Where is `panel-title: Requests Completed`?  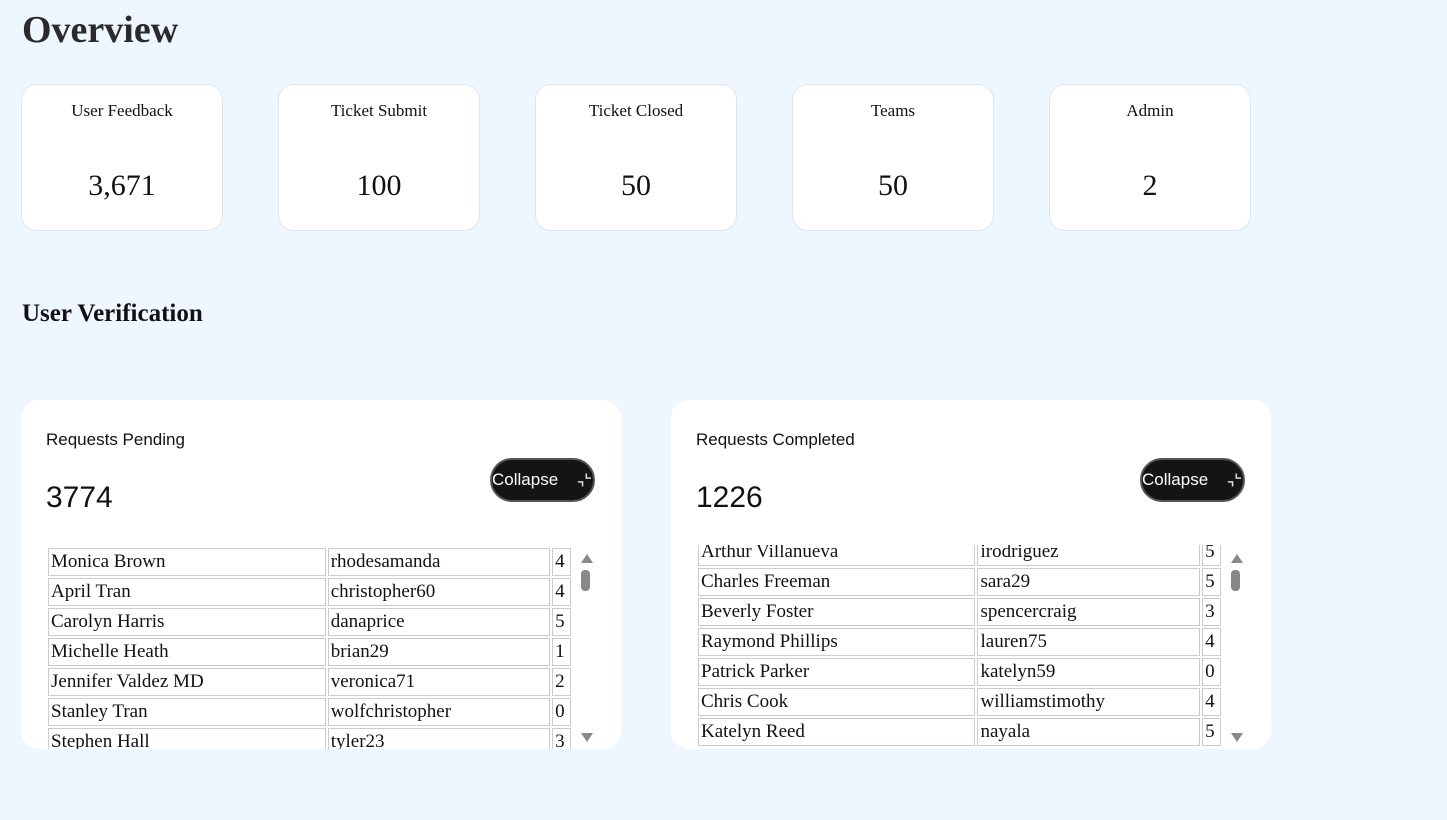
panel-title: Requests Completed is located at coordinates (775, 439).